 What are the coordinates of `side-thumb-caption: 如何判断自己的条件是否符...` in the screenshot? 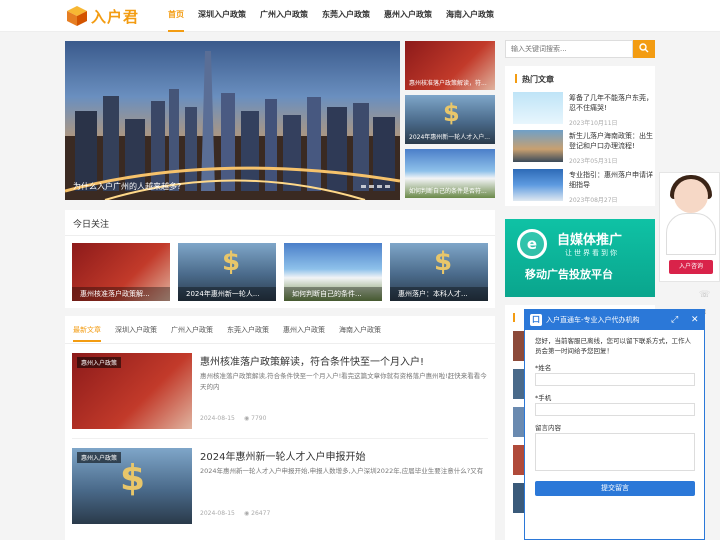 It's located at (448, 191).